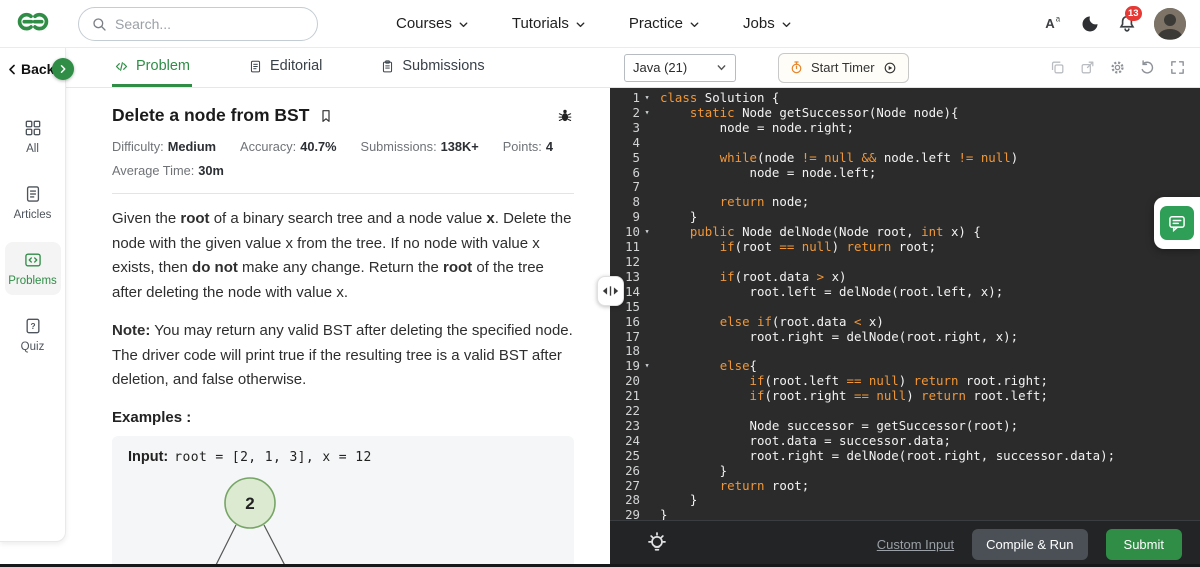 This screenshot has height=567, width=1200. Describe the element at coordinates (1177, 67) in the screenshot. I see `fullscreen-icon` at that location.